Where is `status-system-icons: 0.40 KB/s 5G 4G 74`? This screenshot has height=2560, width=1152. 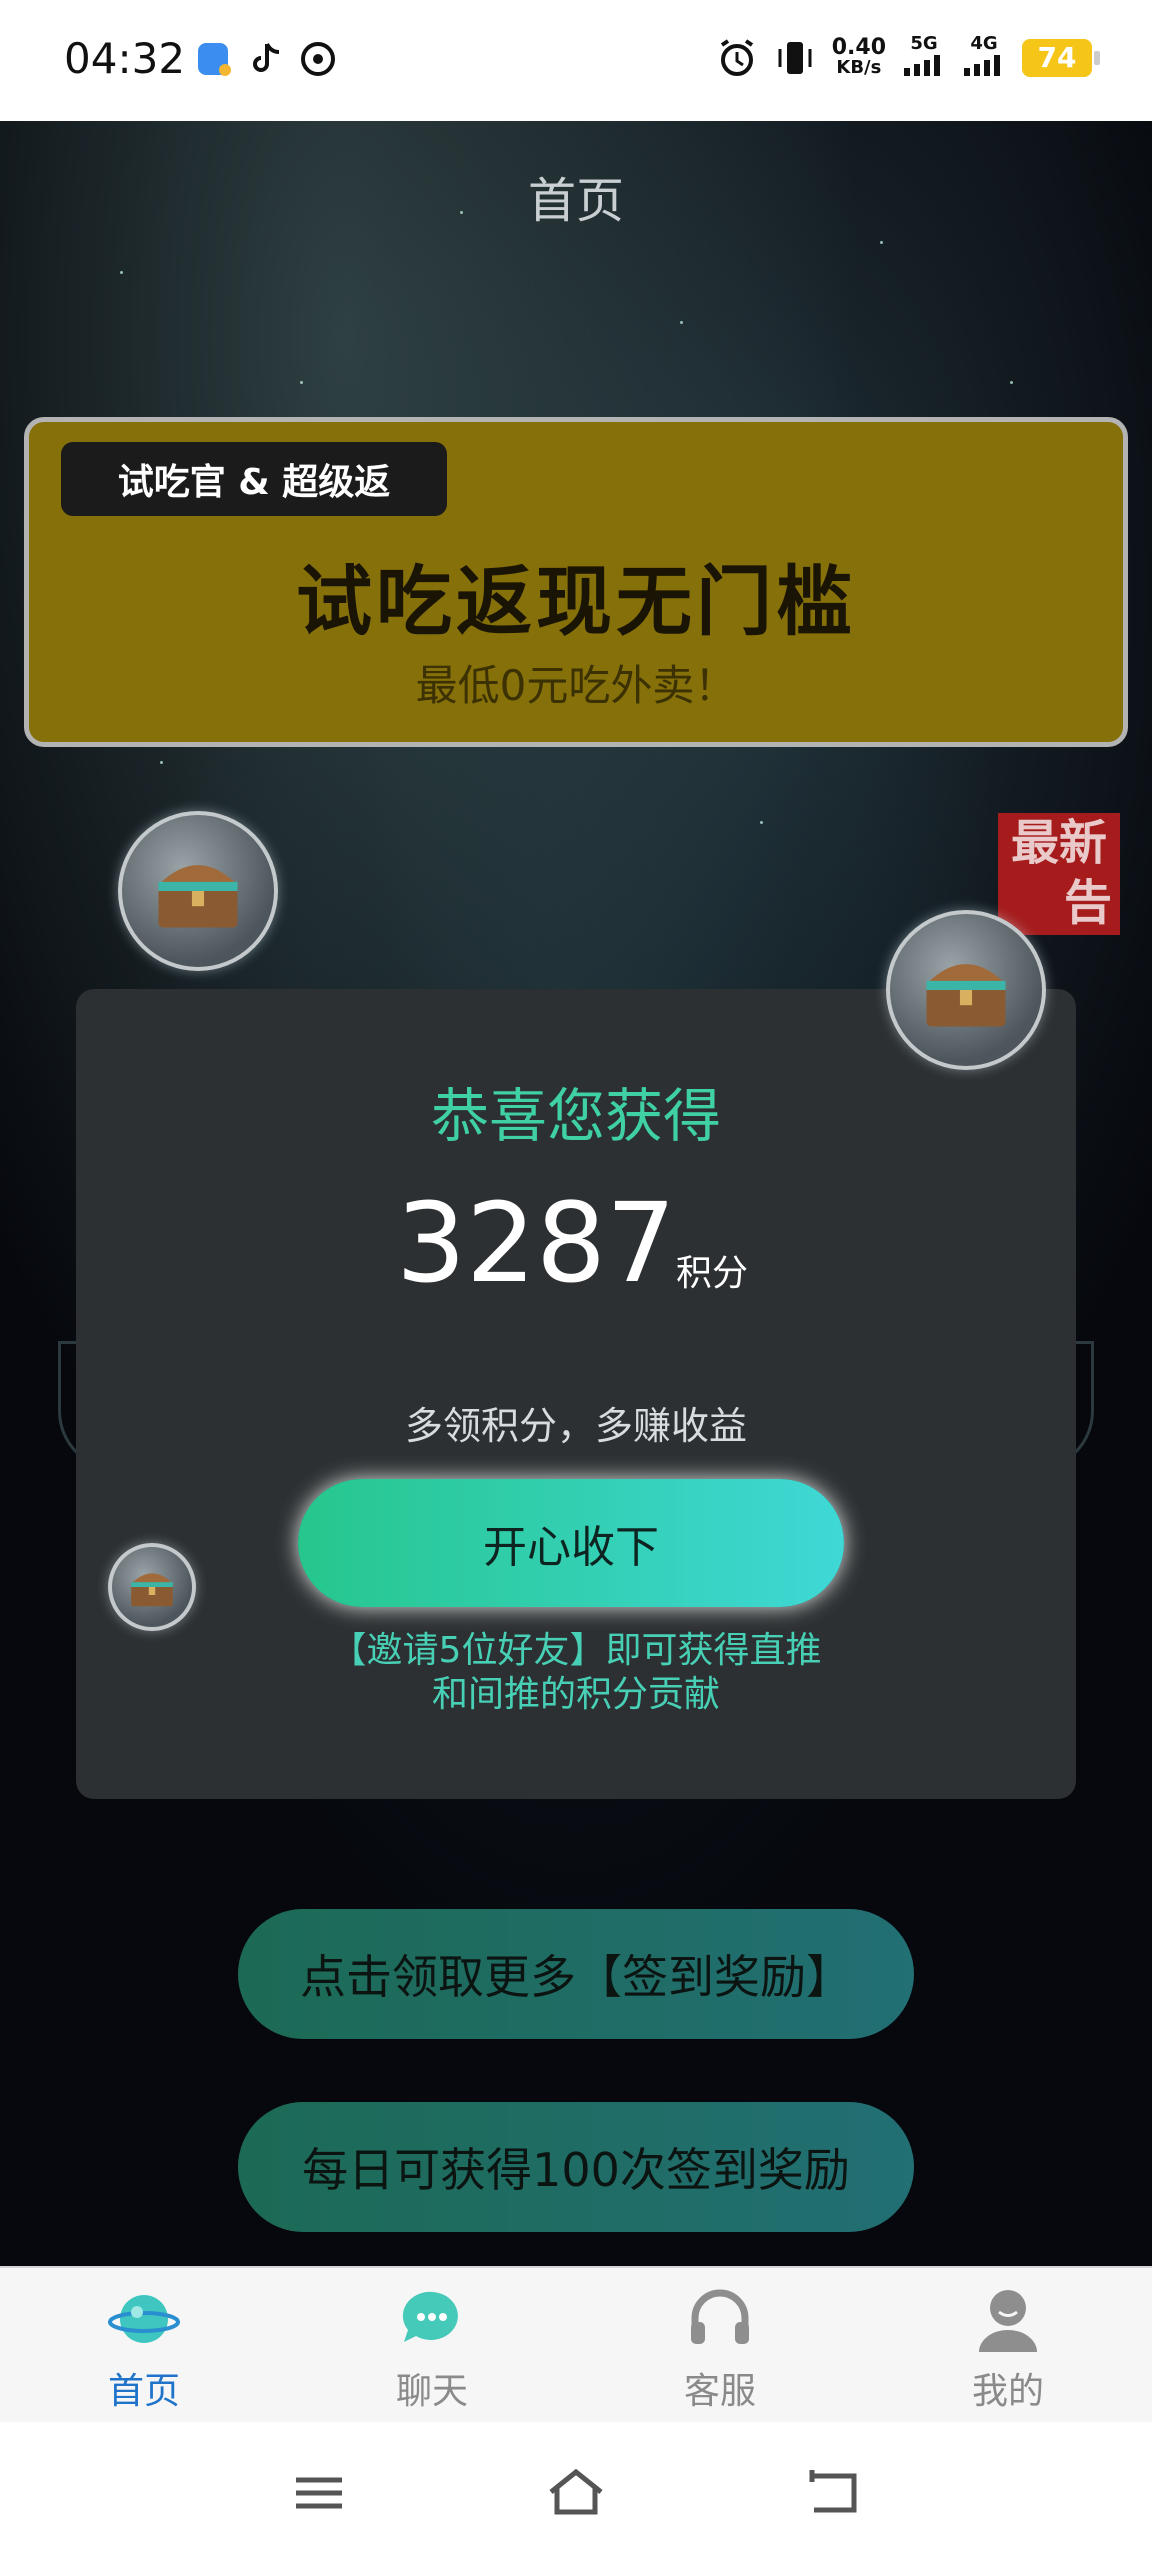
status-system-icons: 0.40 KB/s 5G 4G 74 is located at coordinates (908, 57).